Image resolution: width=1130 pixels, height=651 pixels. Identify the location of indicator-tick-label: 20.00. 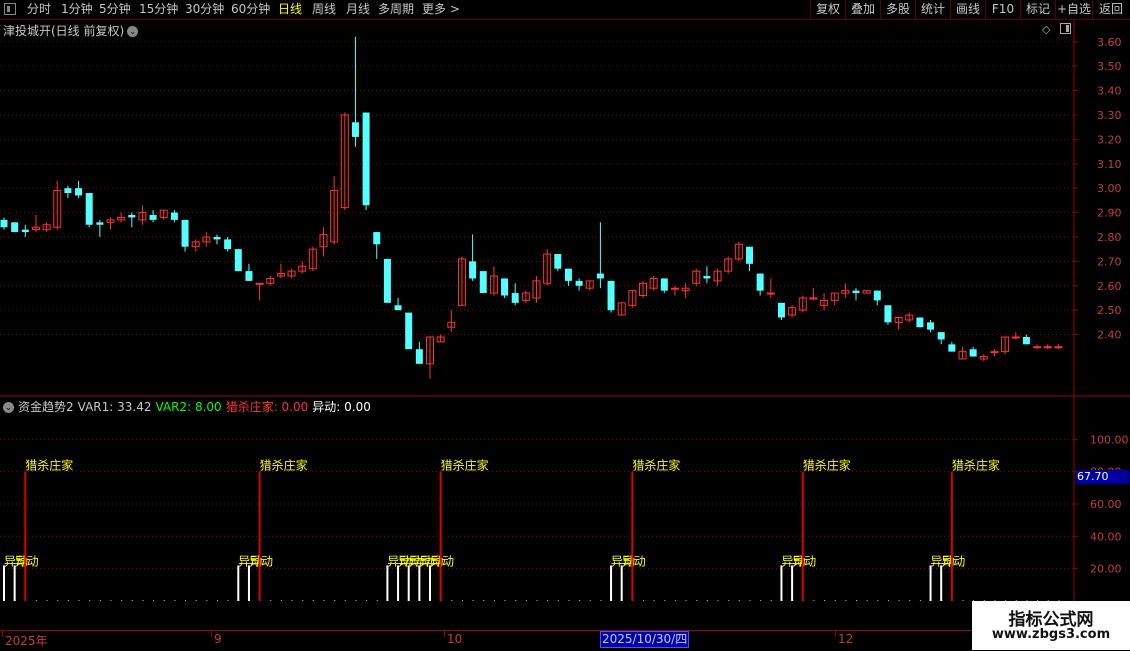
(1106, 569).